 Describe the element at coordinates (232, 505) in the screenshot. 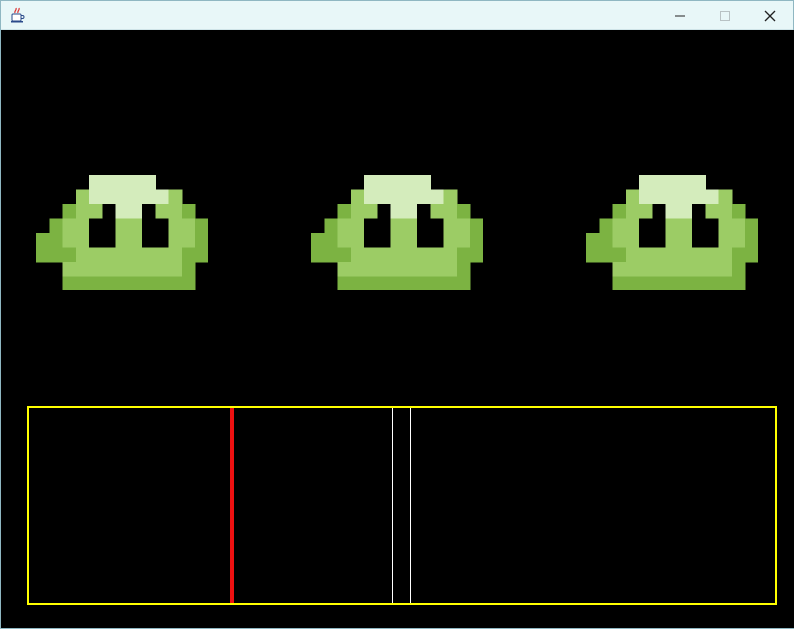

I see `timing-cursor` at that location.